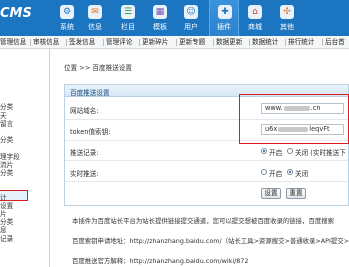  I want to click on column-icon: ☰, so click(128, 12).